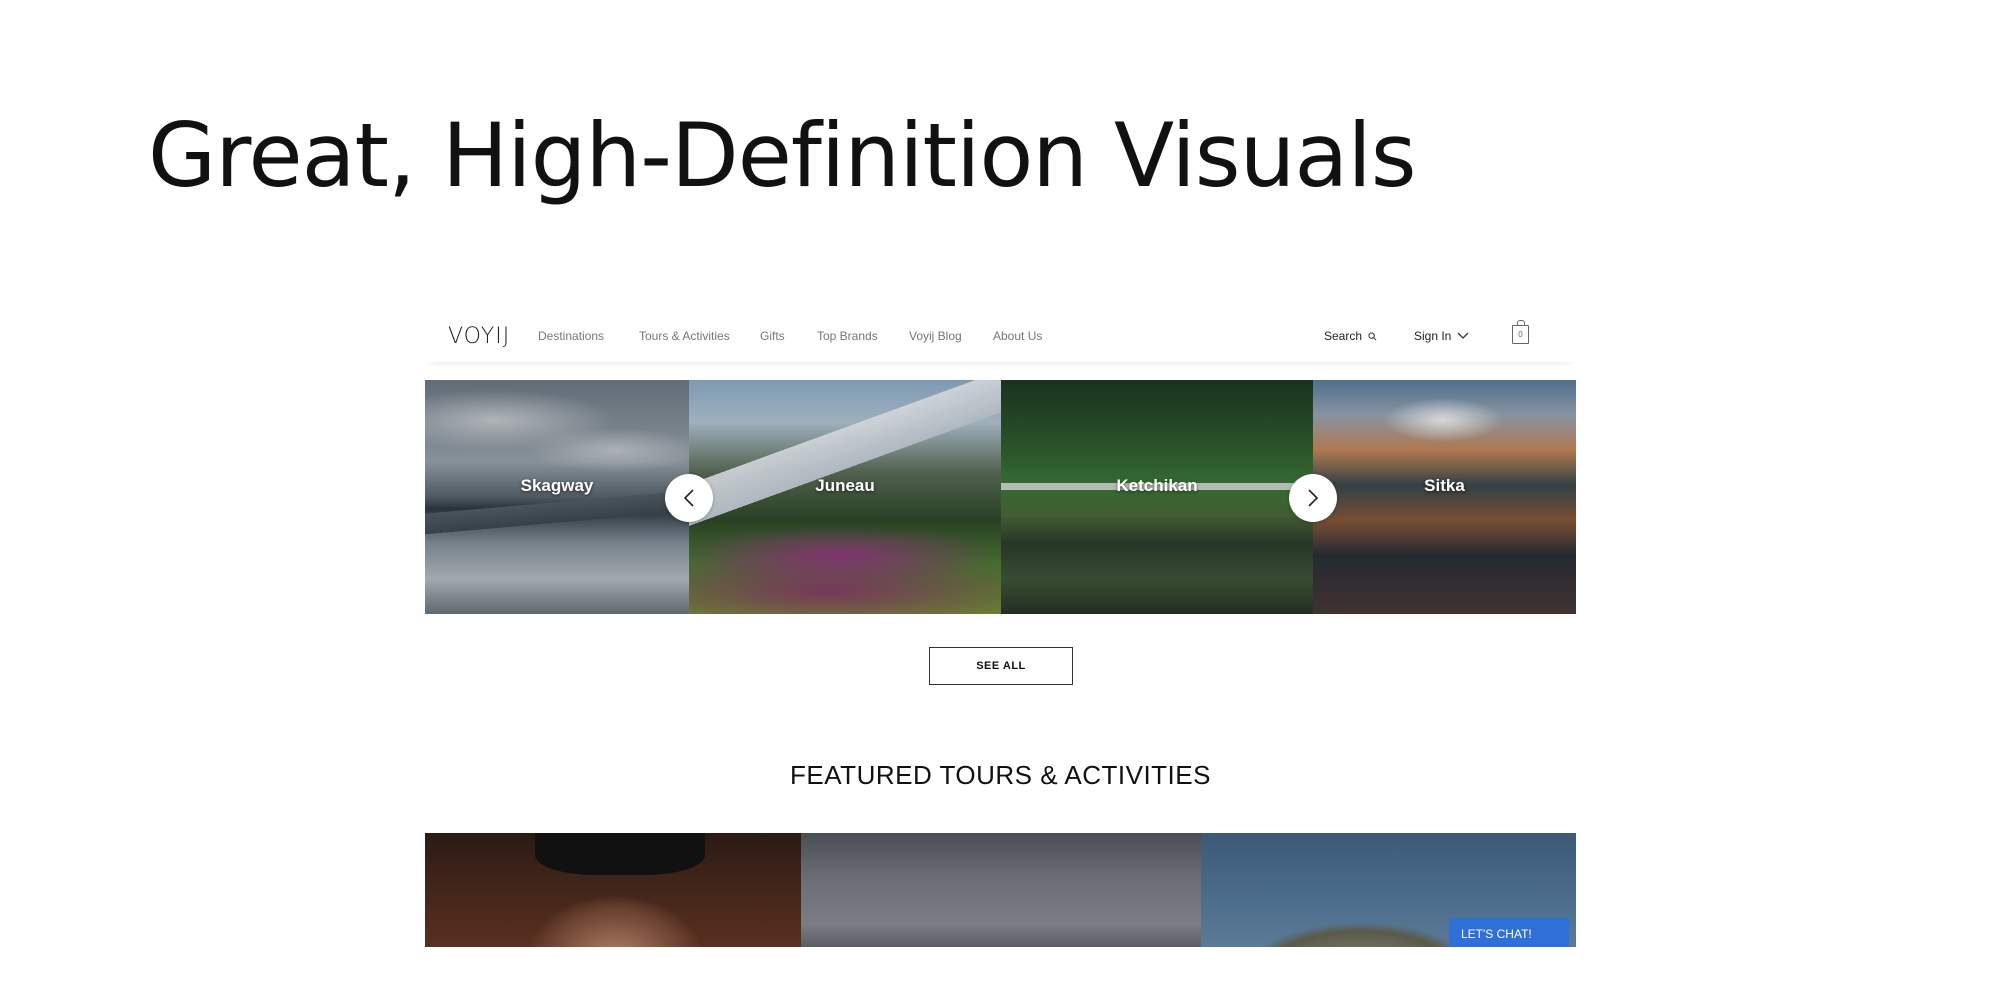 This screenshot has width=1994, height=993. What do you see at coordinates (1157, 485) in the screenshot?
I see `destination-label: Ketchikan` at bounding box center [1157, 485].